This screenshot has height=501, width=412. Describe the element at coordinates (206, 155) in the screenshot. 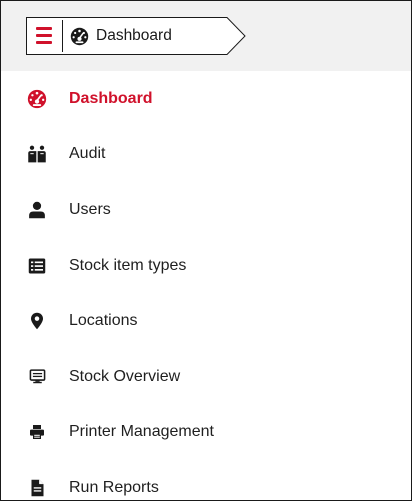

I see `menu-item-audit: Audit` at that location.